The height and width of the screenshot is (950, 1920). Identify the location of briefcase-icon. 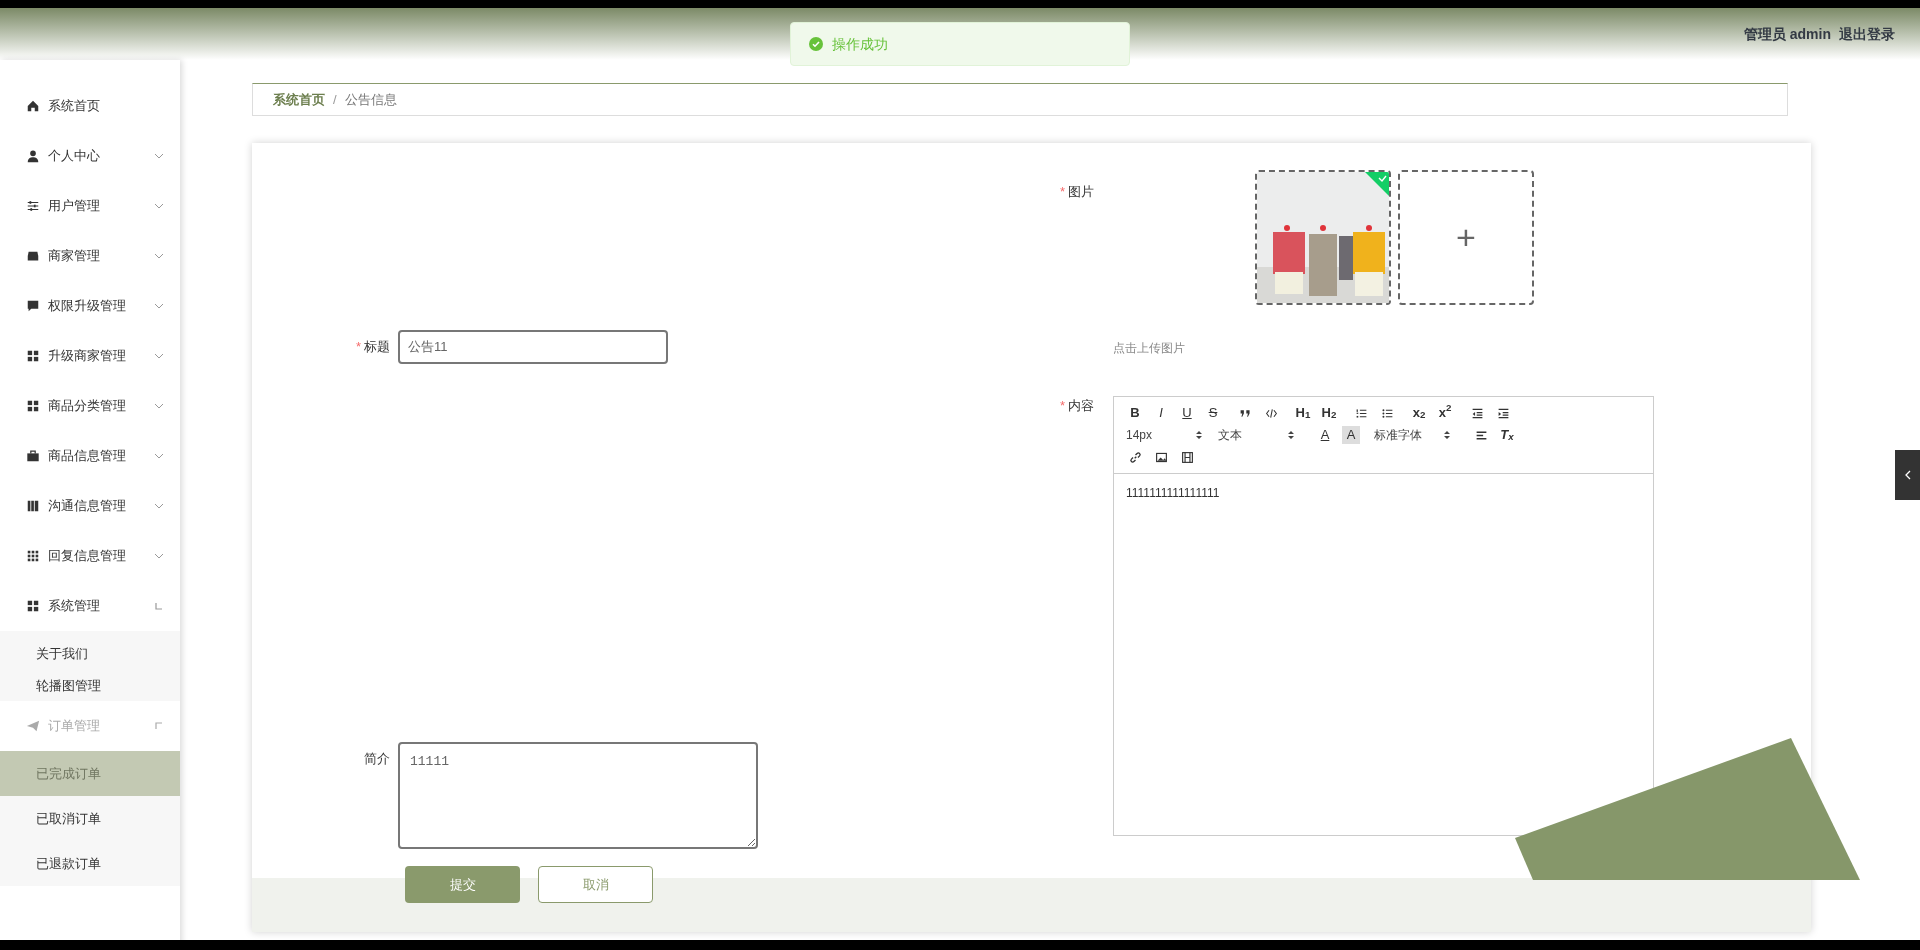
(33, 456).